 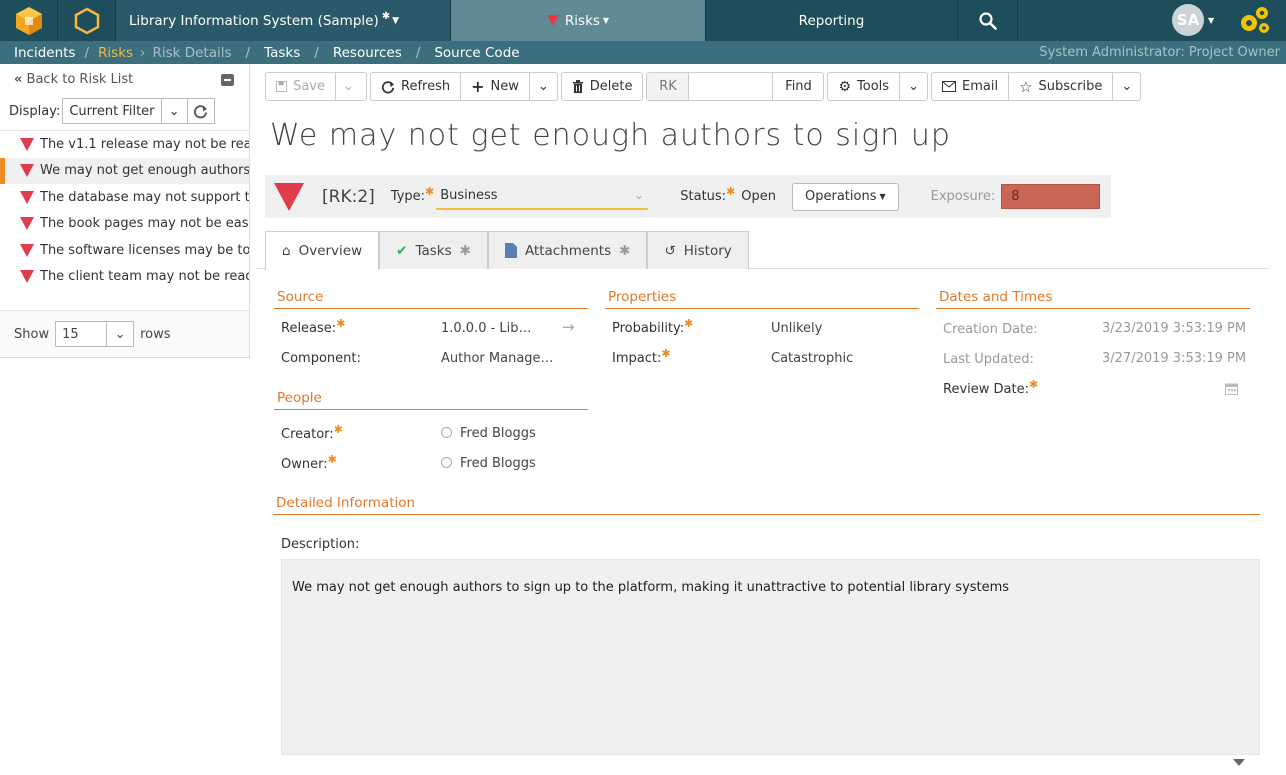 I want to click on probability-value: Unlikely, so click(x=796, y=328).